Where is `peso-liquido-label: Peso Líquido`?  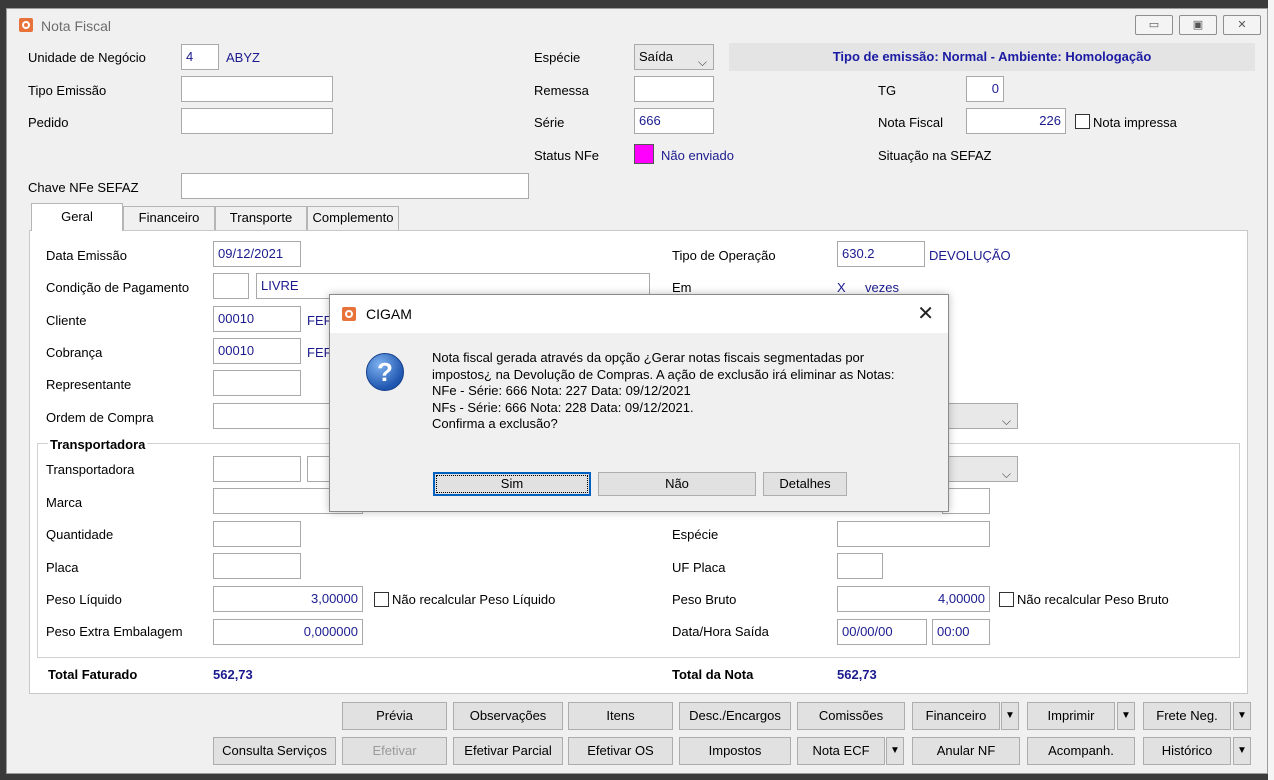
peso-liquido-label: Peso Líquido is located at coordinates (84, 599).